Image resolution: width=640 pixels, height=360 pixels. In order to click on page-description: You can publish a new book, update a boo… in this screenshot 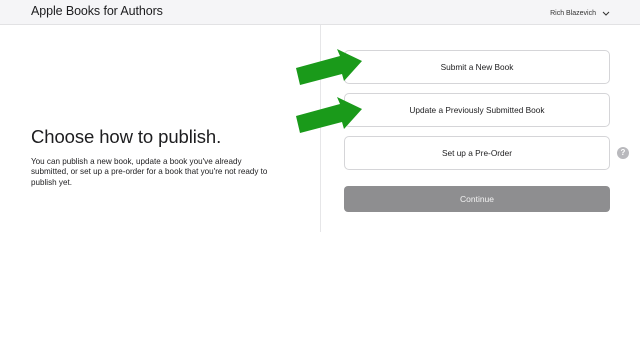, I will do `click(149, 172)`.